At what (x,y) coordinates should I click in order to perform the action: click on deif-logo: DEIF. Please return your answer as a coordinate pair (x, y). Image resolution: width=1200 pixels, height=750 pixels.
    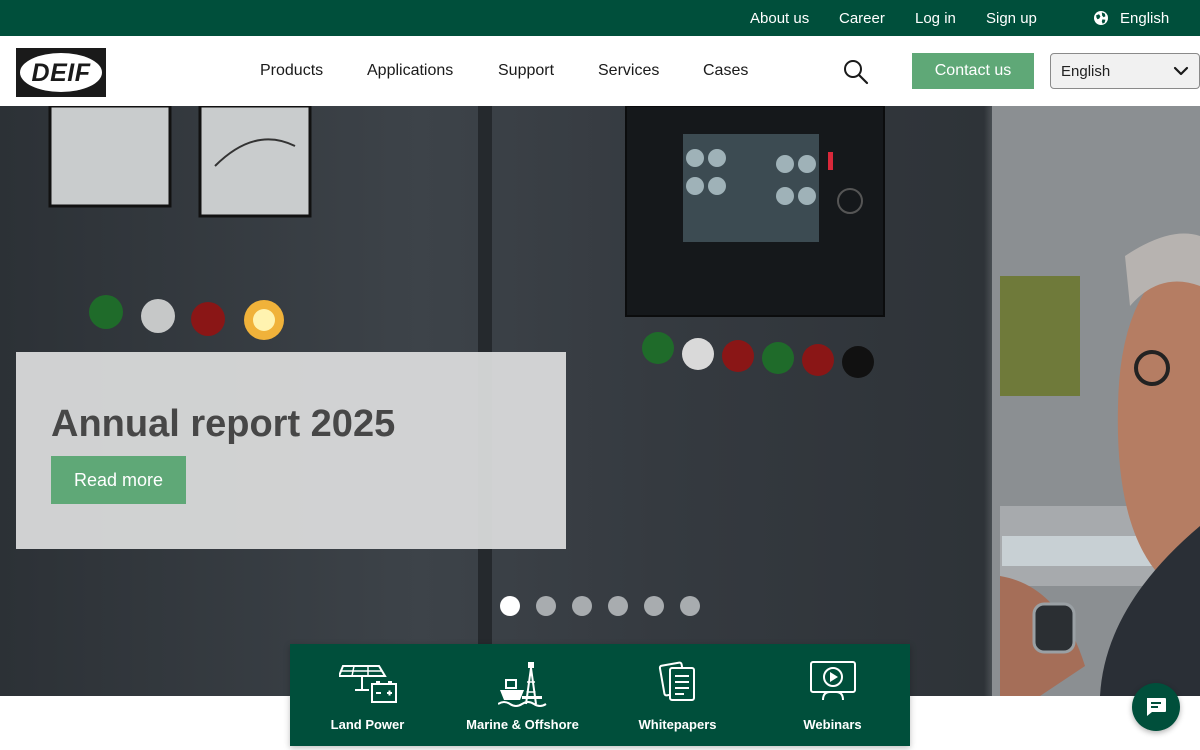
    Looking at the image, I should click on (61, 72).